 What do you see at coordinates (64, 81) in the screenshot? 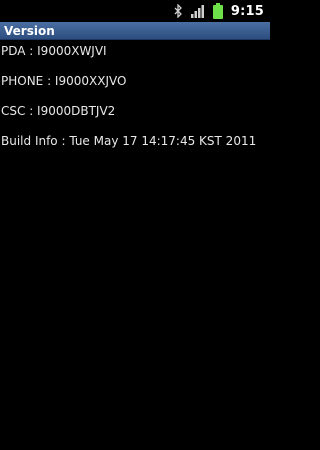
I see `phone-version: PHONE : I9000XXJVO` at bounding box center [64, 81].